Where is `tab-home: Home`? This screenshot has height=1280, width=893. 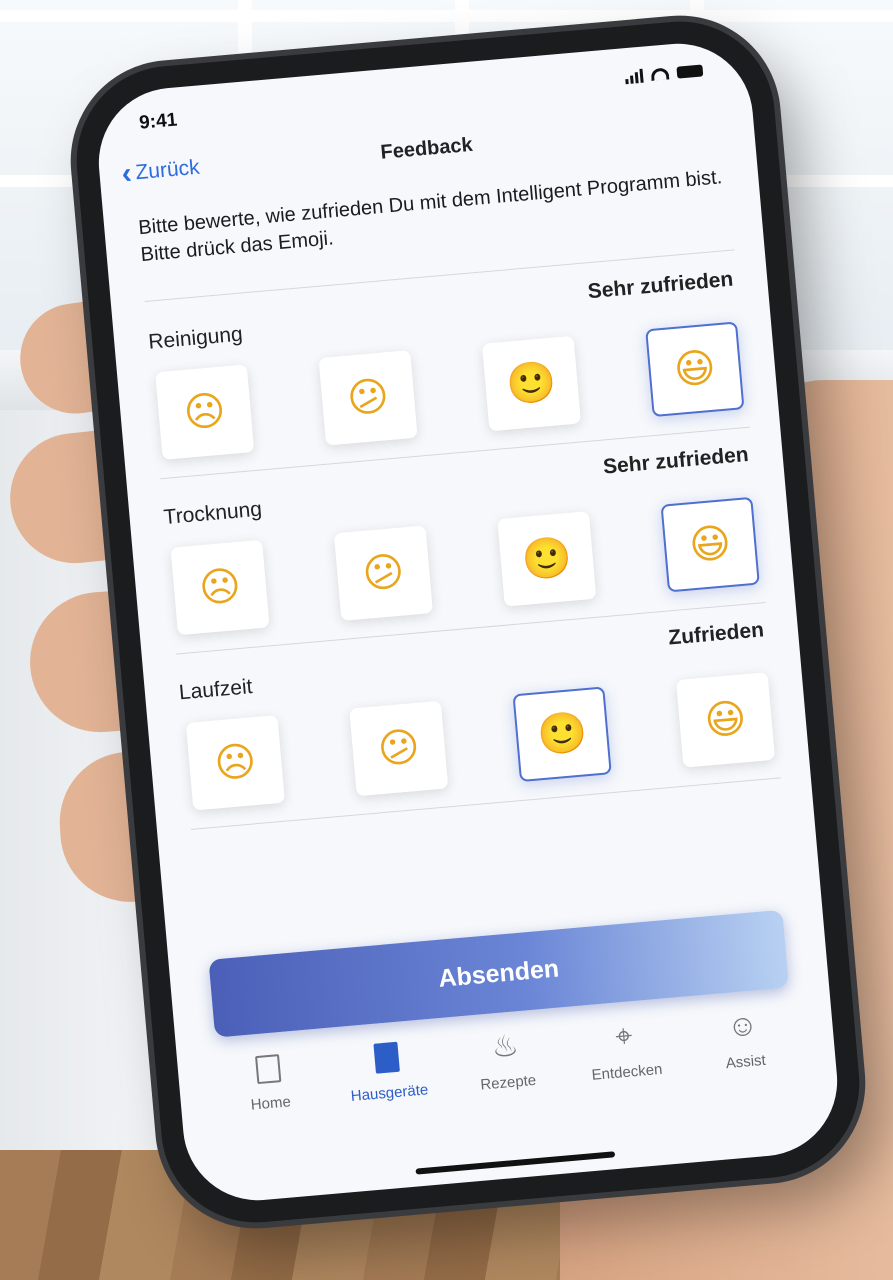 tab-home: Home is located at coordinates (271, 1108).